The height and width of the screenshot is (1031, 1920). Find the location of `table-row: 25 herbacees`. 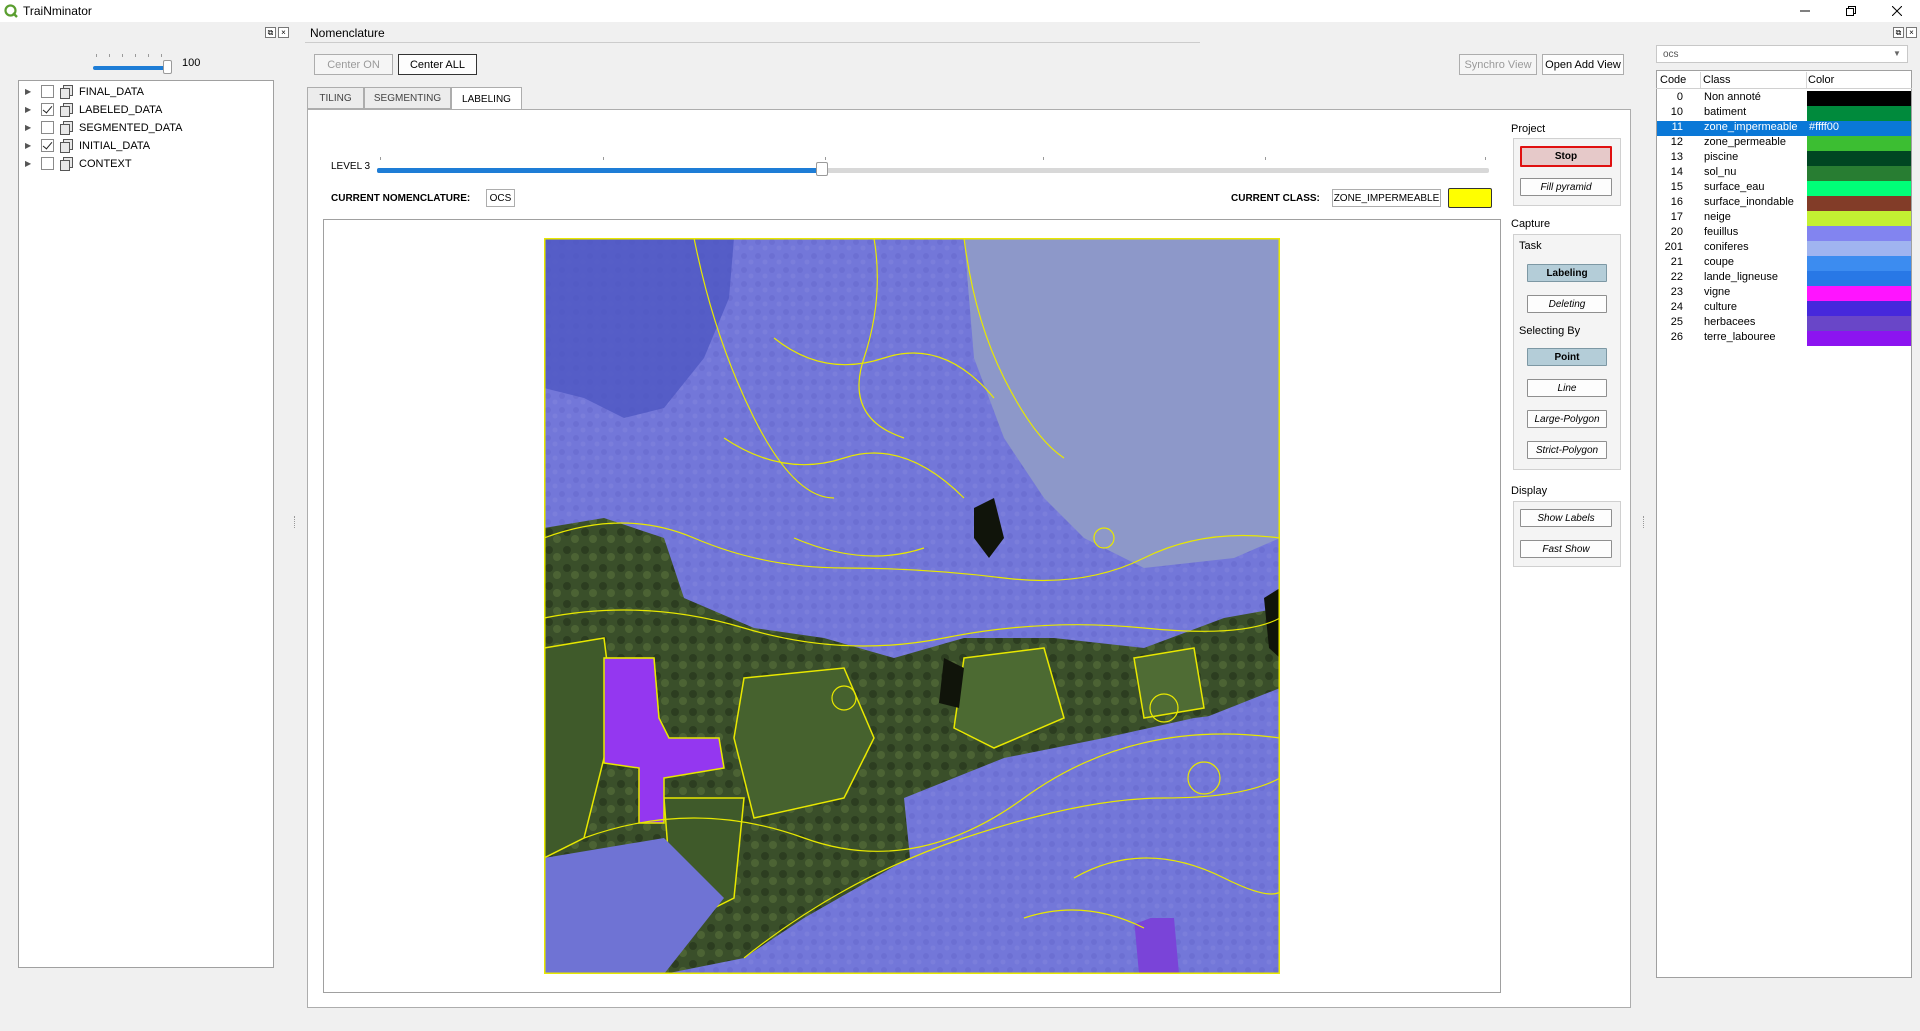

table-row: 25 herbacees is located at coordinates (1784, 323).